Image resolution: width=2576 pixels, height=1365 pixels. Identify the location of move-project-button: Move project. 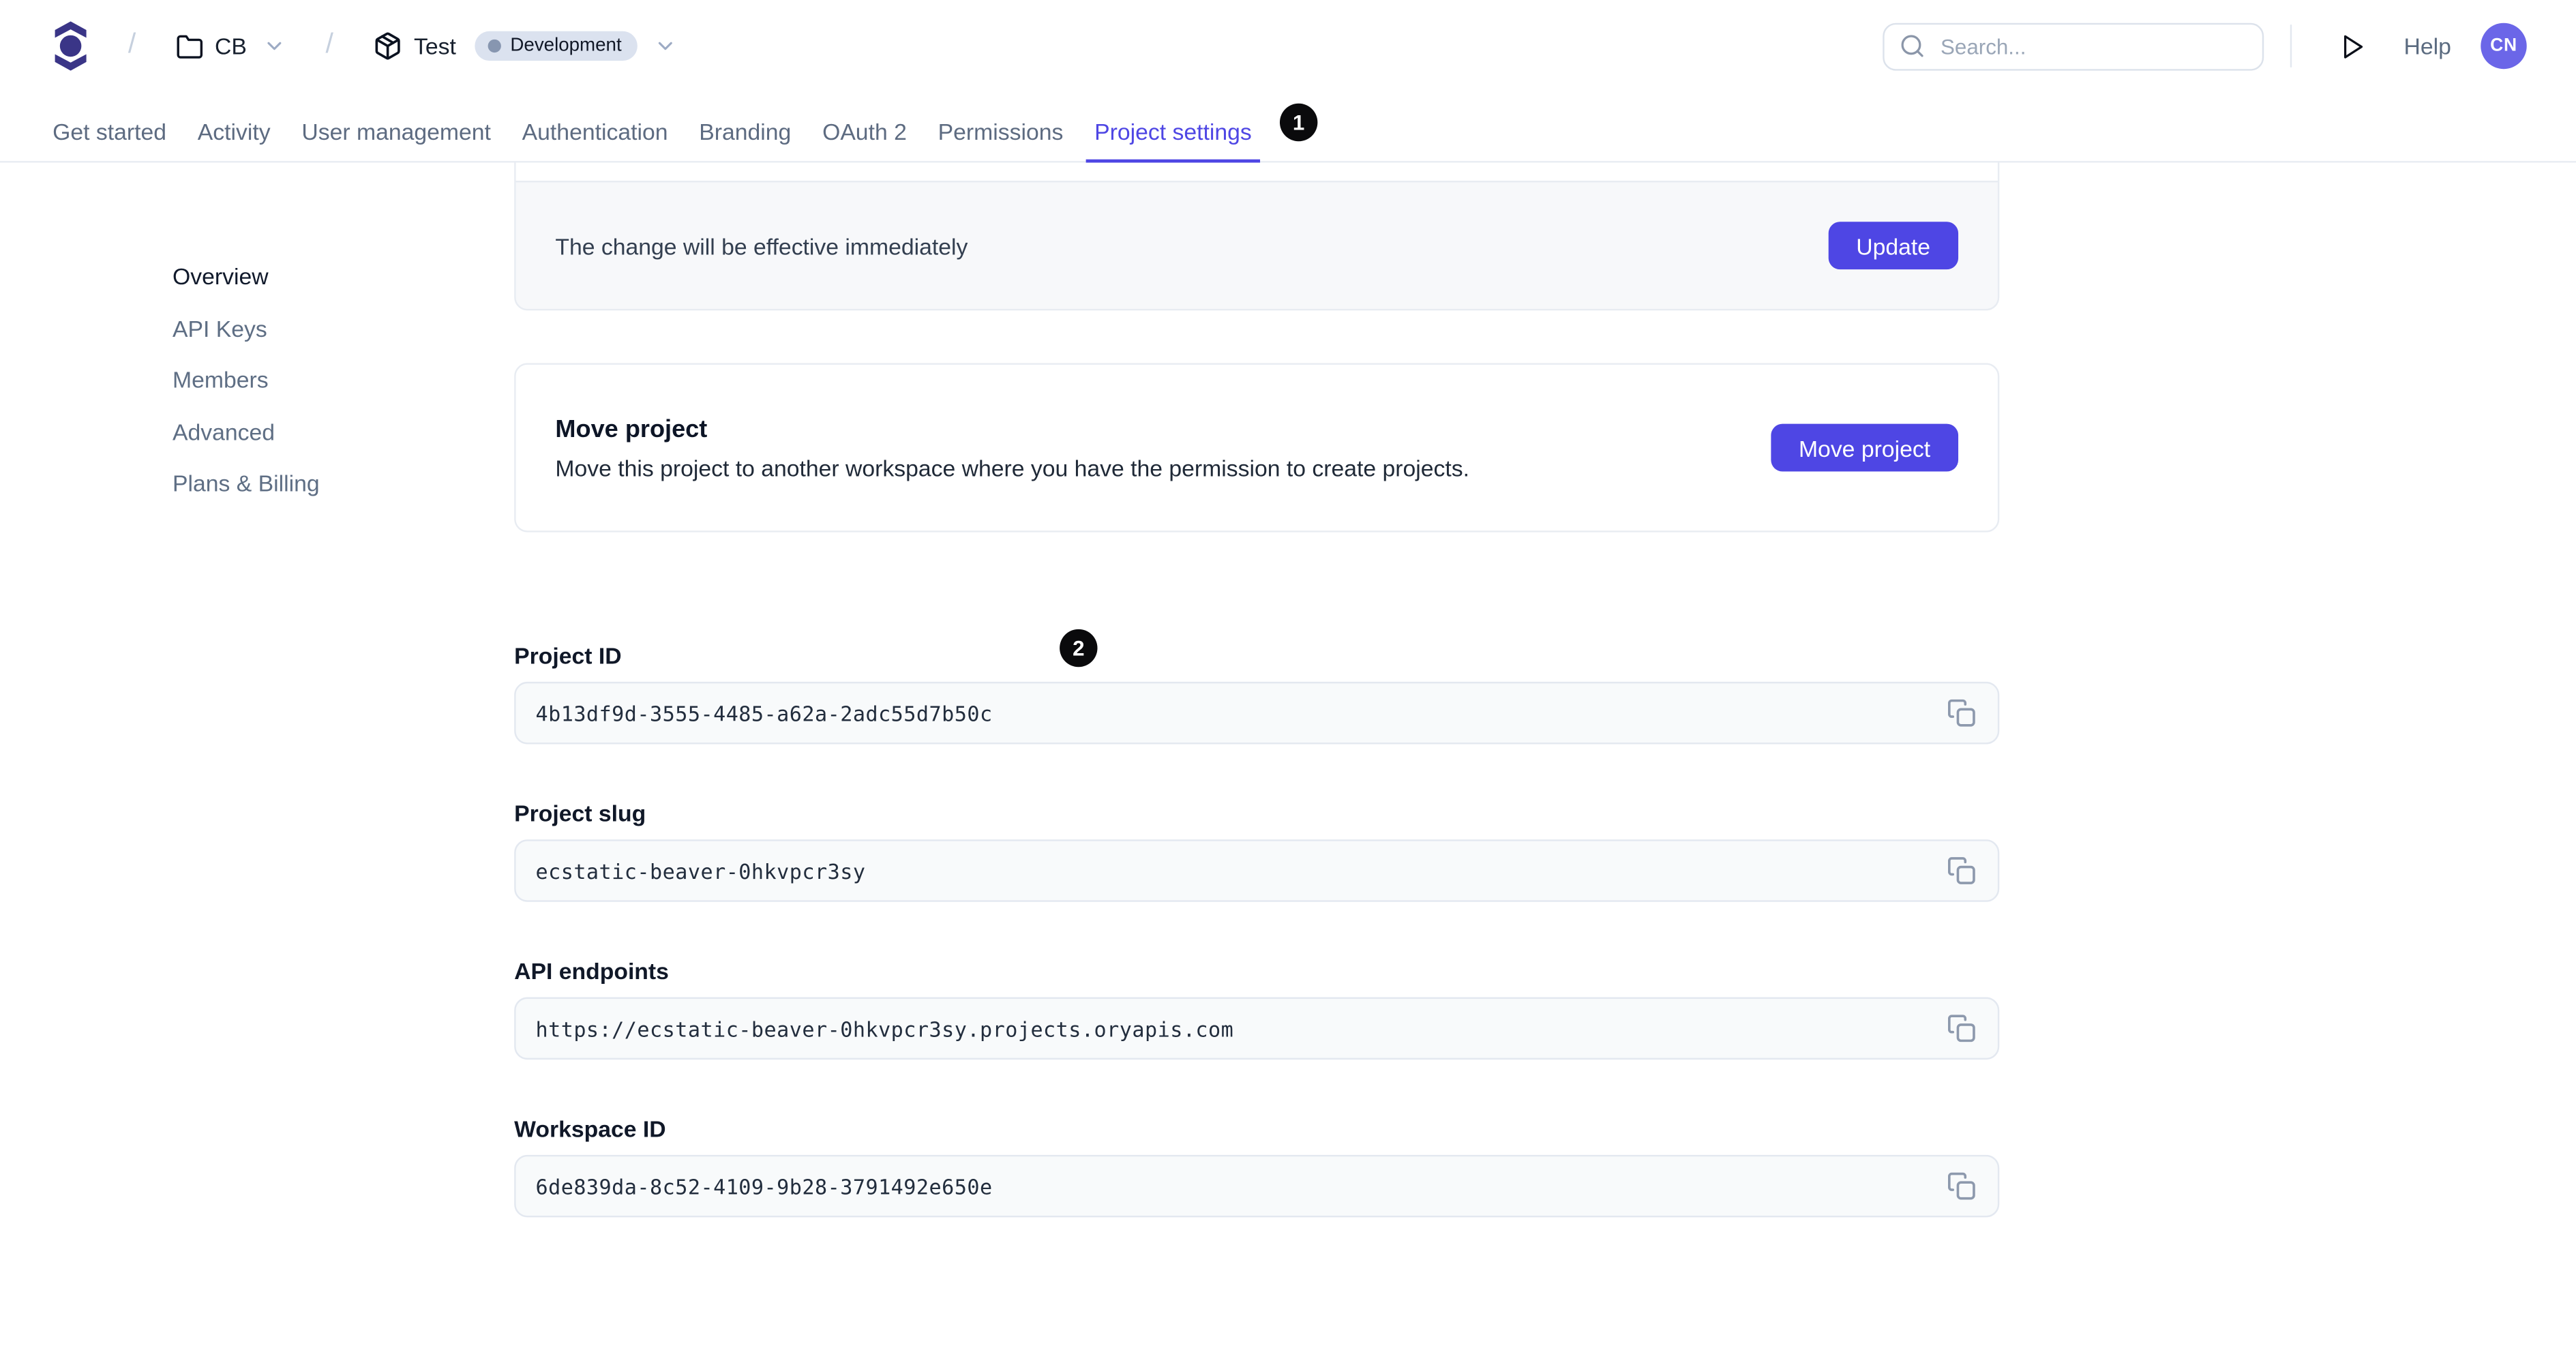
(1865, 447).